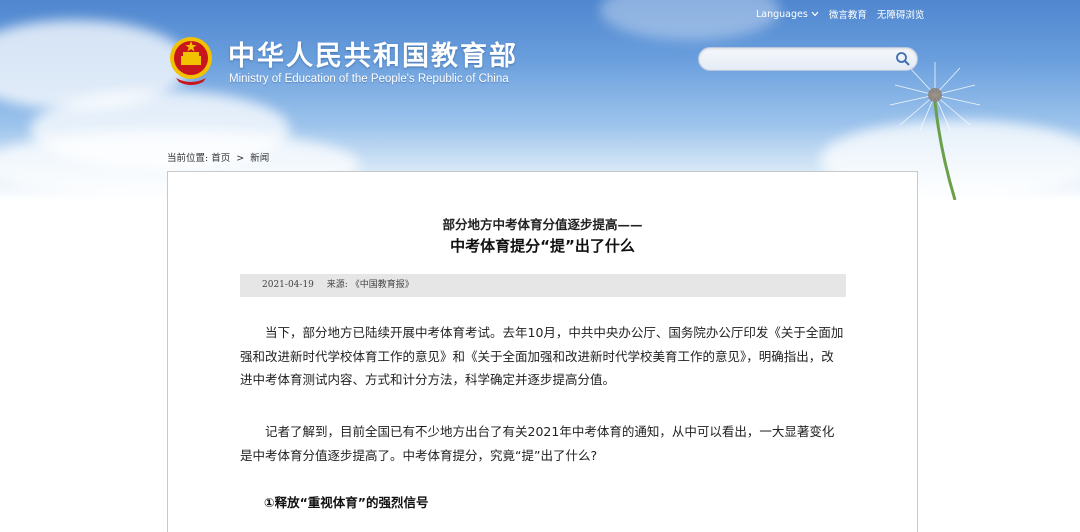 Image resolution: width=1080 pixels, height=532 pixels. Describe the element at coordinates (542, 224) in the screenshot. I see `article-kicker: 部分地方中考体育分值逐步提高——` at that location.